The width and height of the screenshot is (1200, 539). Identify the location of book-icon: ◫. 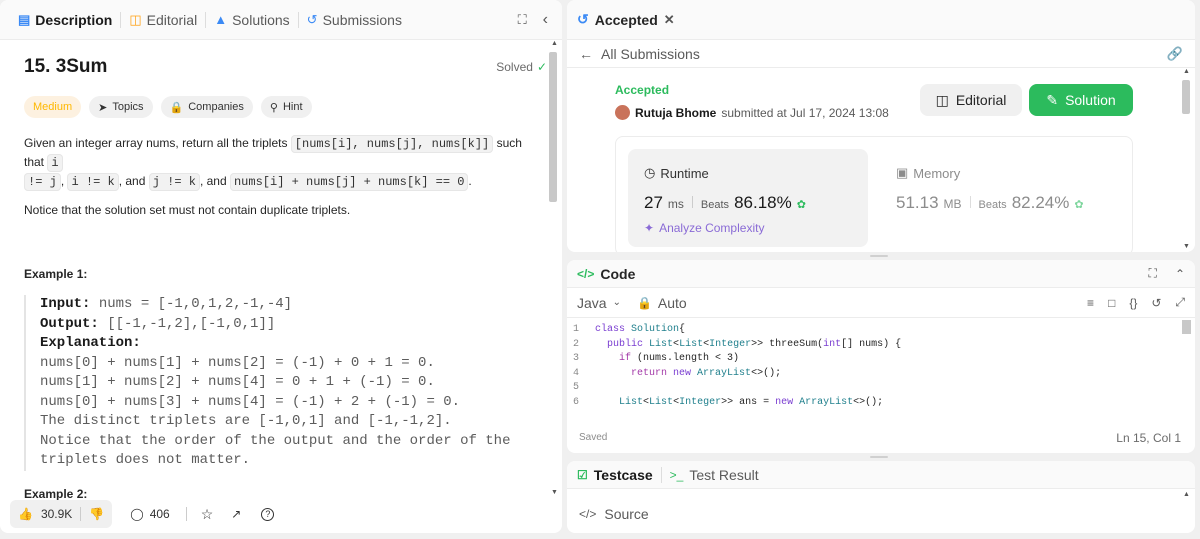
(135, 19).